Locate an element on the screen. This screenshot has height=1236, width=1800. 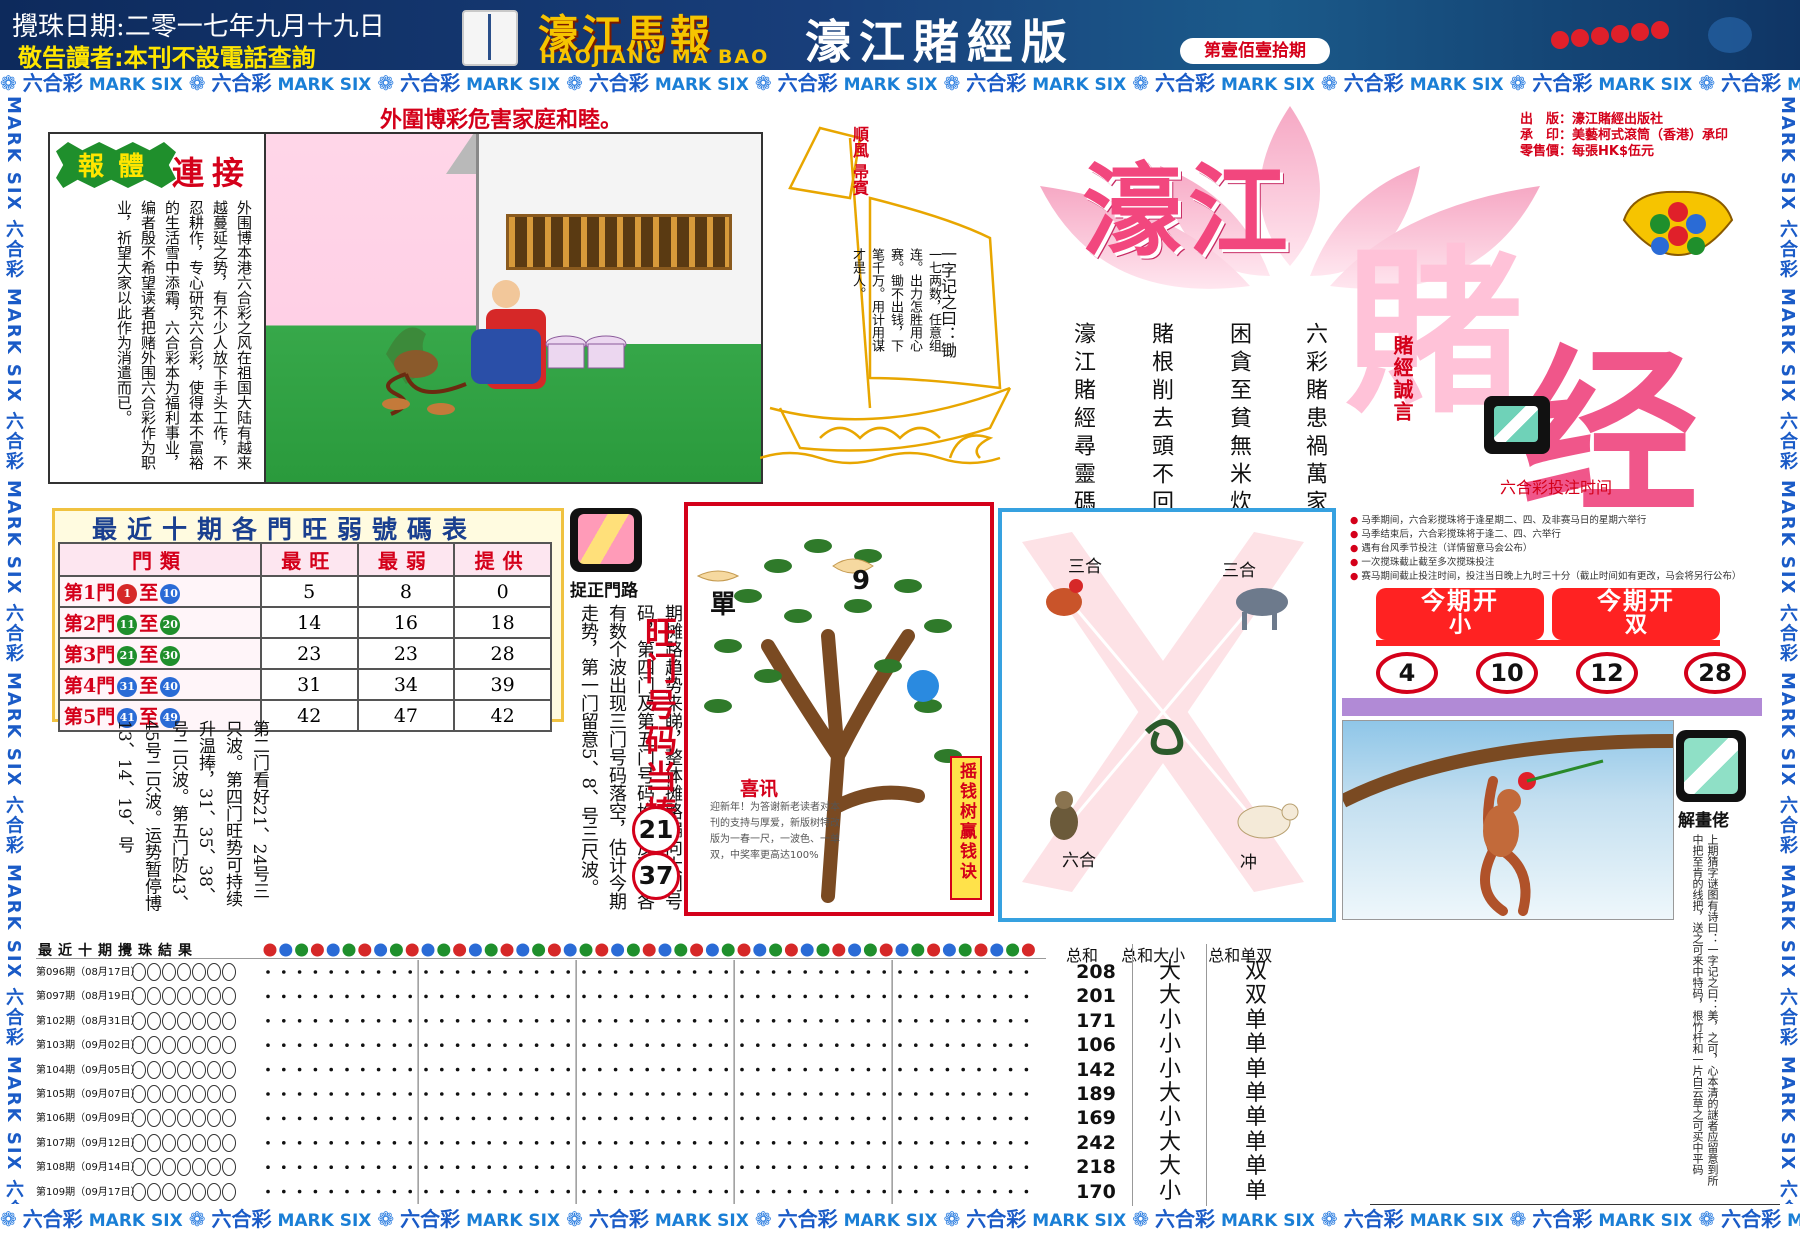
results-parity-cell: 单 is located at coordinates (1255, 1020).